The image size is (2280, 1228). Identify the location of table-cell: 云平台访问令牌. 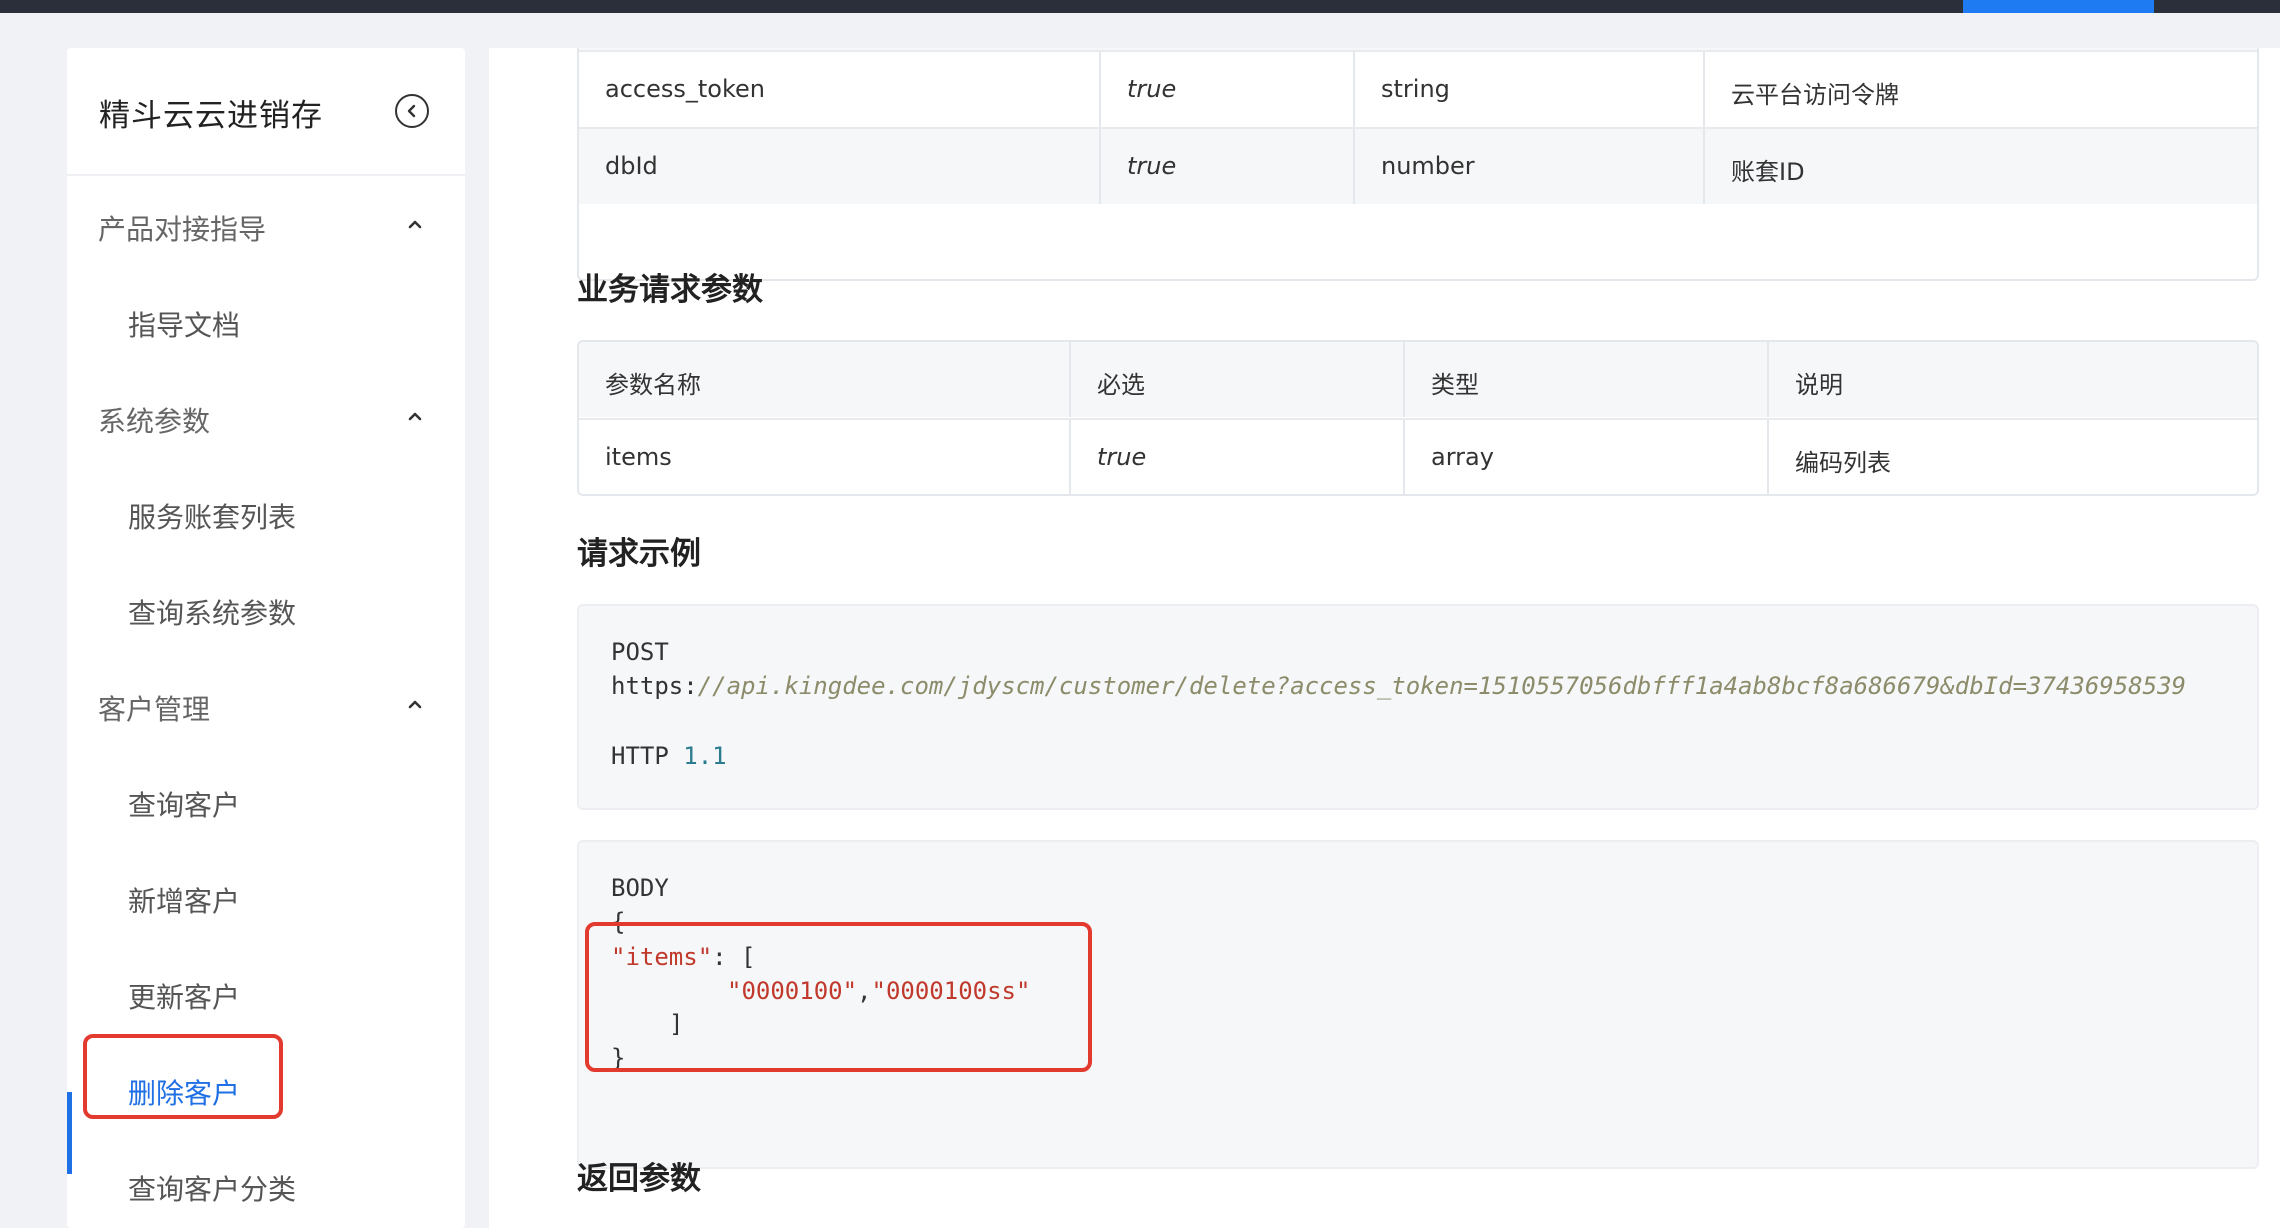
(1980, 89).